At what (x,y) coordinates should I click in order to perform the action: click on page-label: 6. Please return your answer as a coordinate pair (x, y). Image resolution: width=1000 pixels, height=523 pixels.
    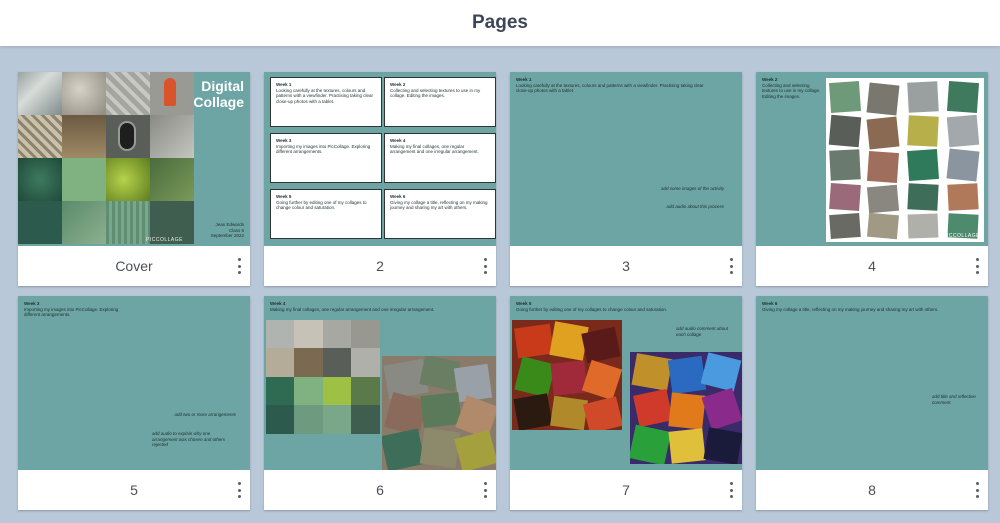
    Looking at the image, I should click on (380, 490).